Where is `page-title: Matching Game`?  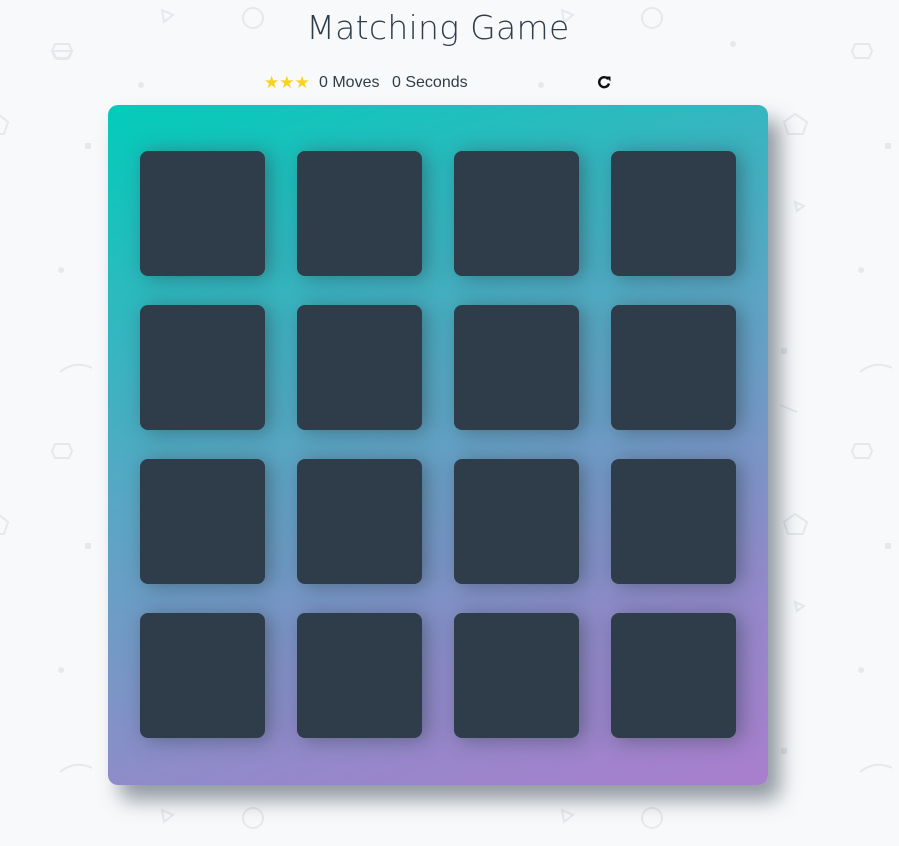
page-title: Matching Game is located at coordinates (438, 27).